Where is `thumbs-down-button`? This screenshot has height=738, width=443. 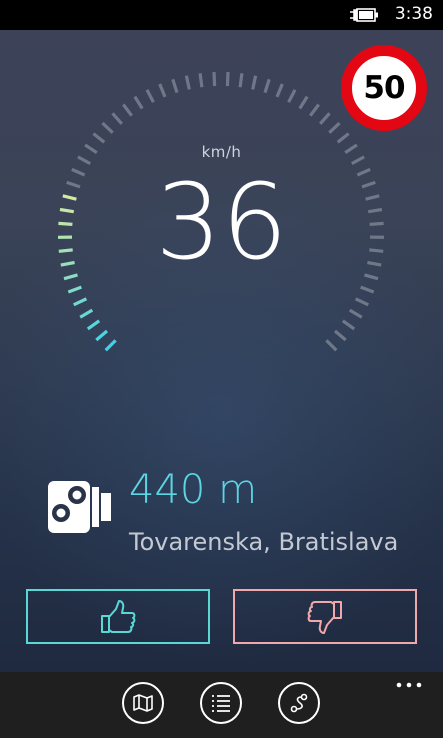 thumbs-down-button is located at coordinates (325, 616).